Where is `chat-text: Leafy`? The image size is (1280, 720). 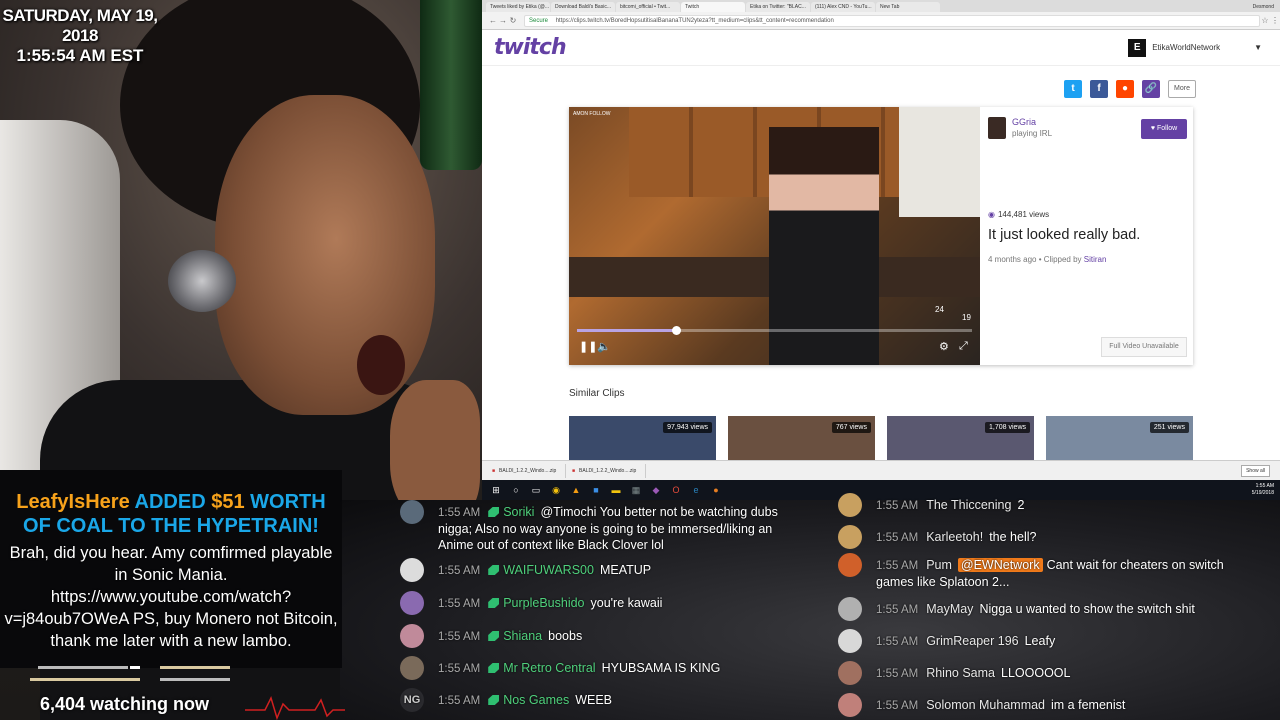 chat-text: Leafy is located at coordinates (1040, 641).